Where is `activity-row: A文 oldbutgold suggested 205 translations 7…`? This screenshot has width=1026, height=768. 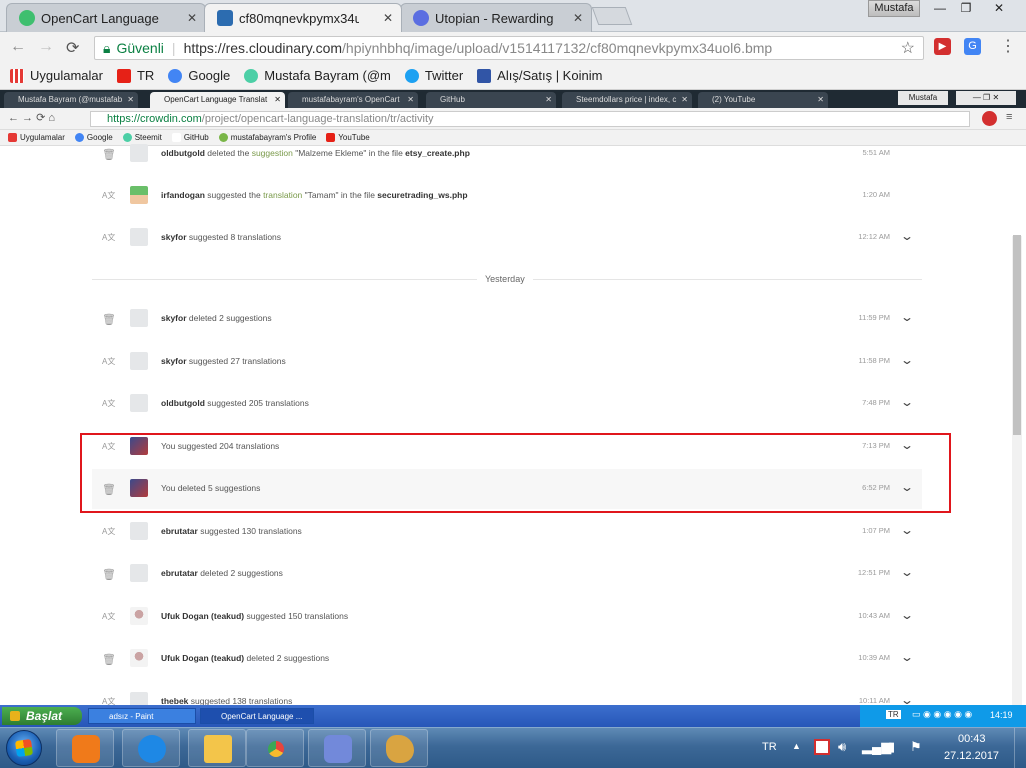 activity-row: A文 oldbutgold suggested 205 translations 7… is located at coordinates (507, 404).